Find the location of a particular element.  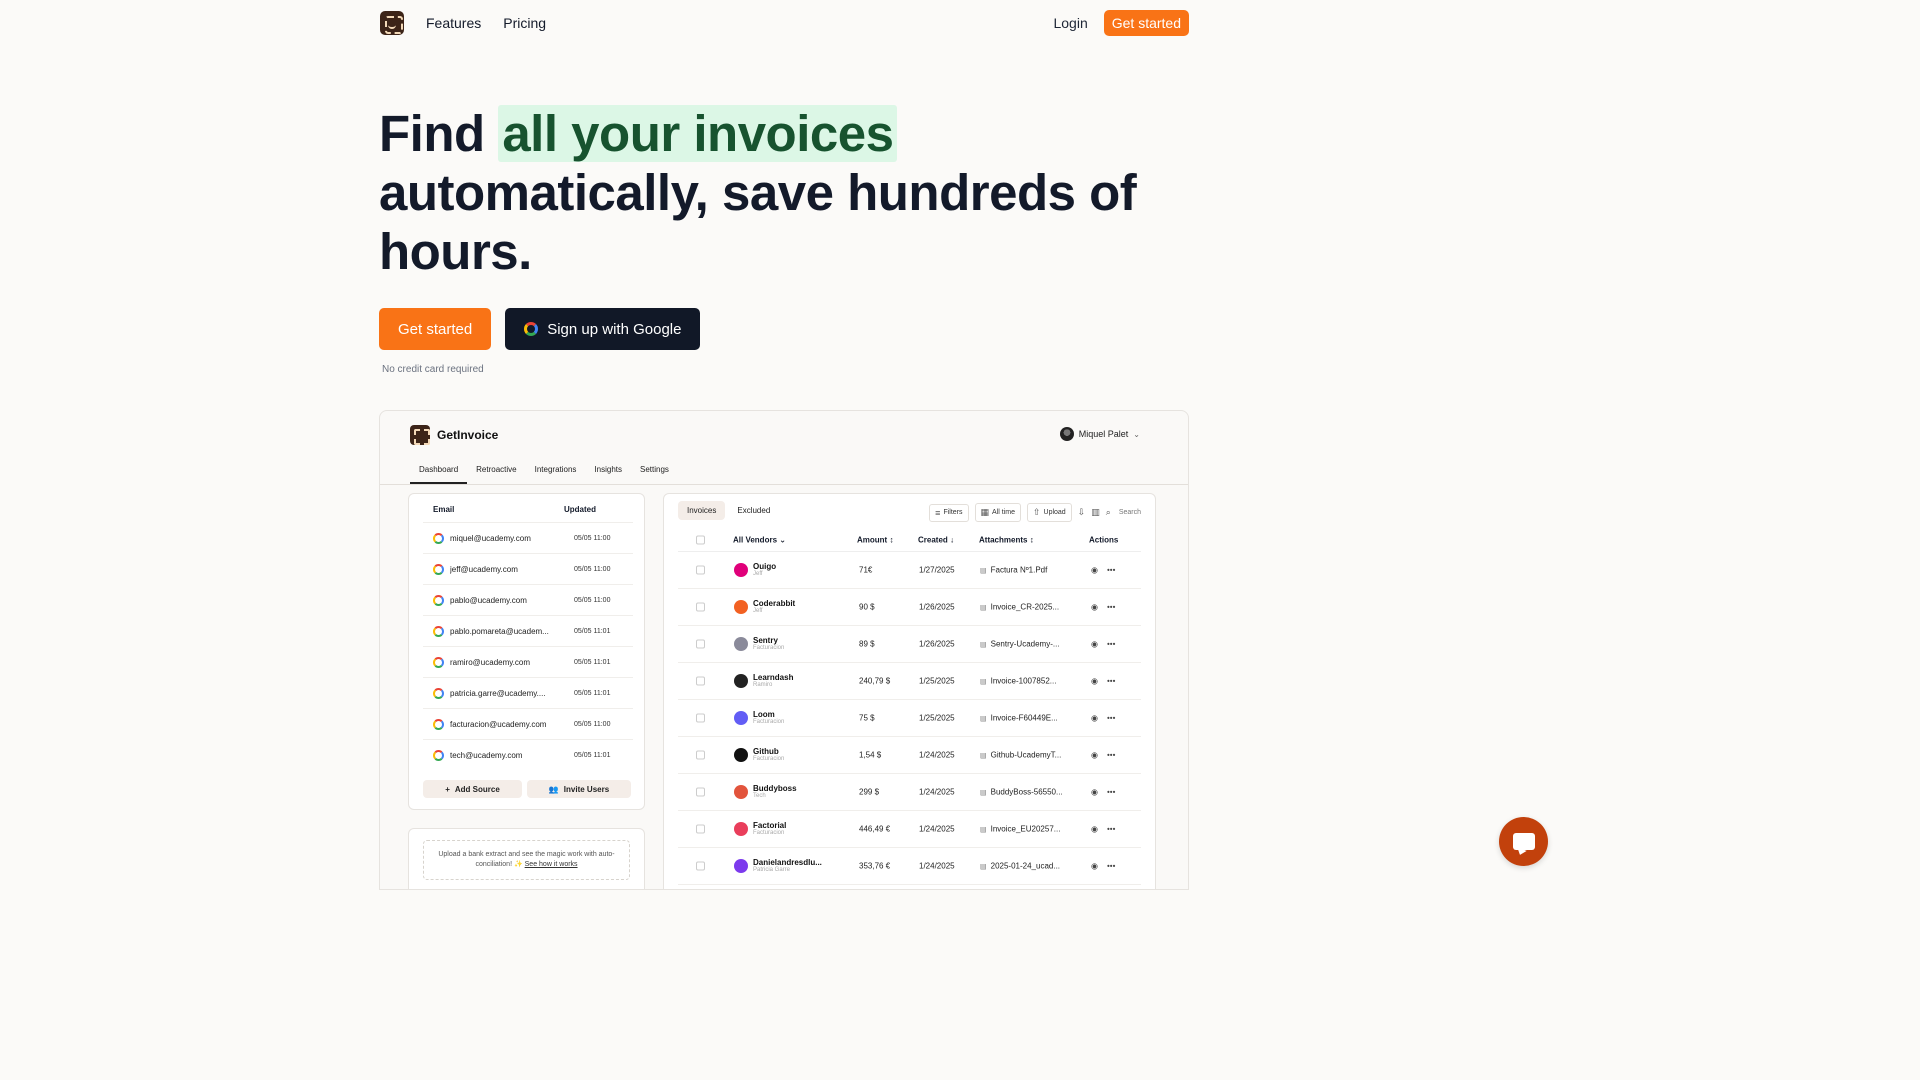

sort-icon: ↕ is located at coordinates (891, 539).